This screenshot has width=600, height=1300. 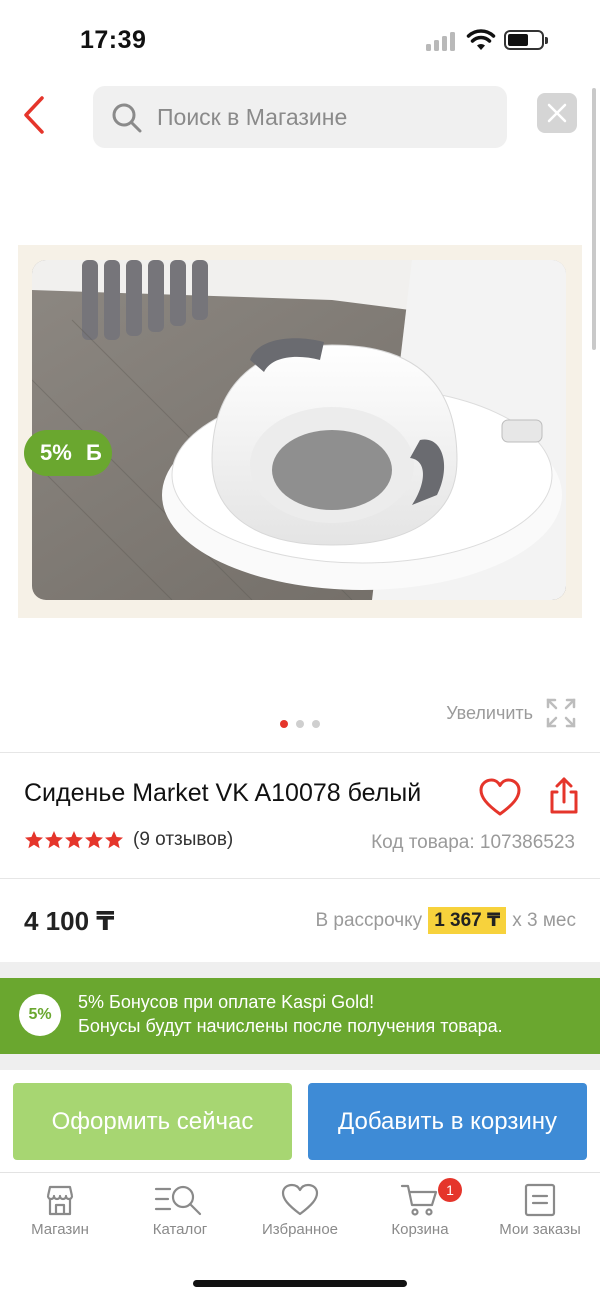 I want to click on search-icon, so click(x=127, y=118).